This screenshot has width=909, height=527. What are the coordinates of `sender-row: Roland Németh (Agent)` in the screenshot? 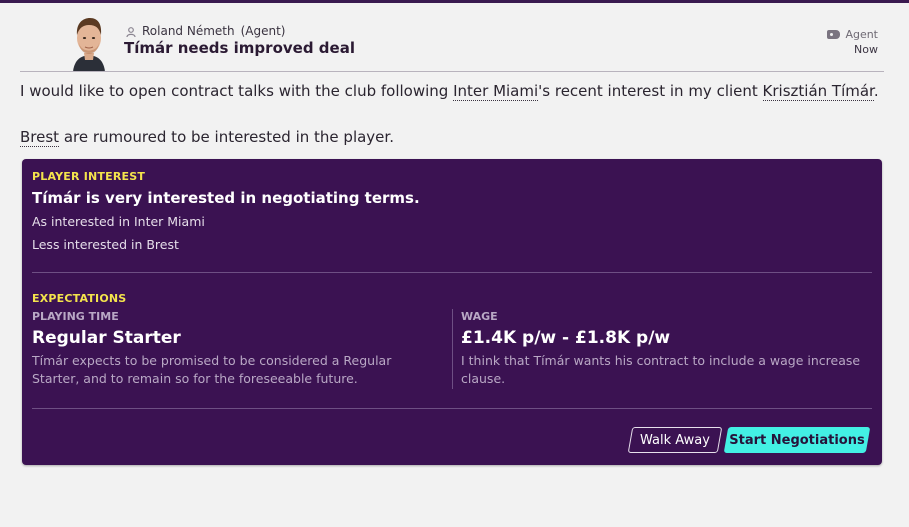 It's located at (206, 31).